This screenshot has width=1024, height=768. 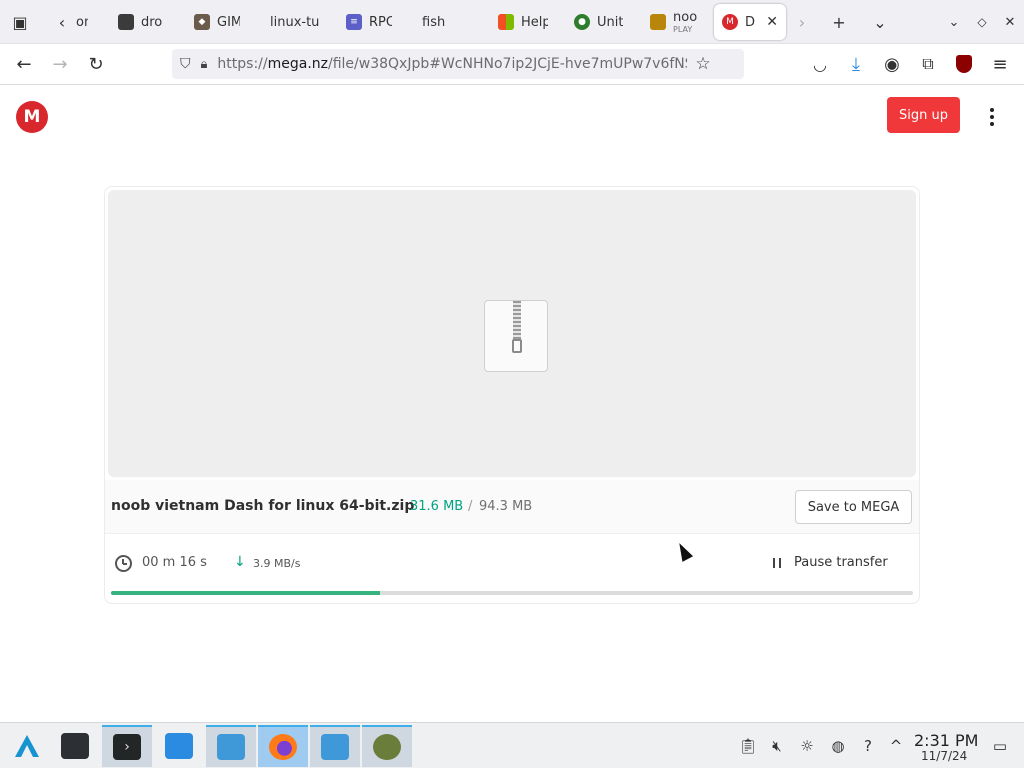 I want to click on tab-mega-active: M Do ✕, so click(x=750, y=22).